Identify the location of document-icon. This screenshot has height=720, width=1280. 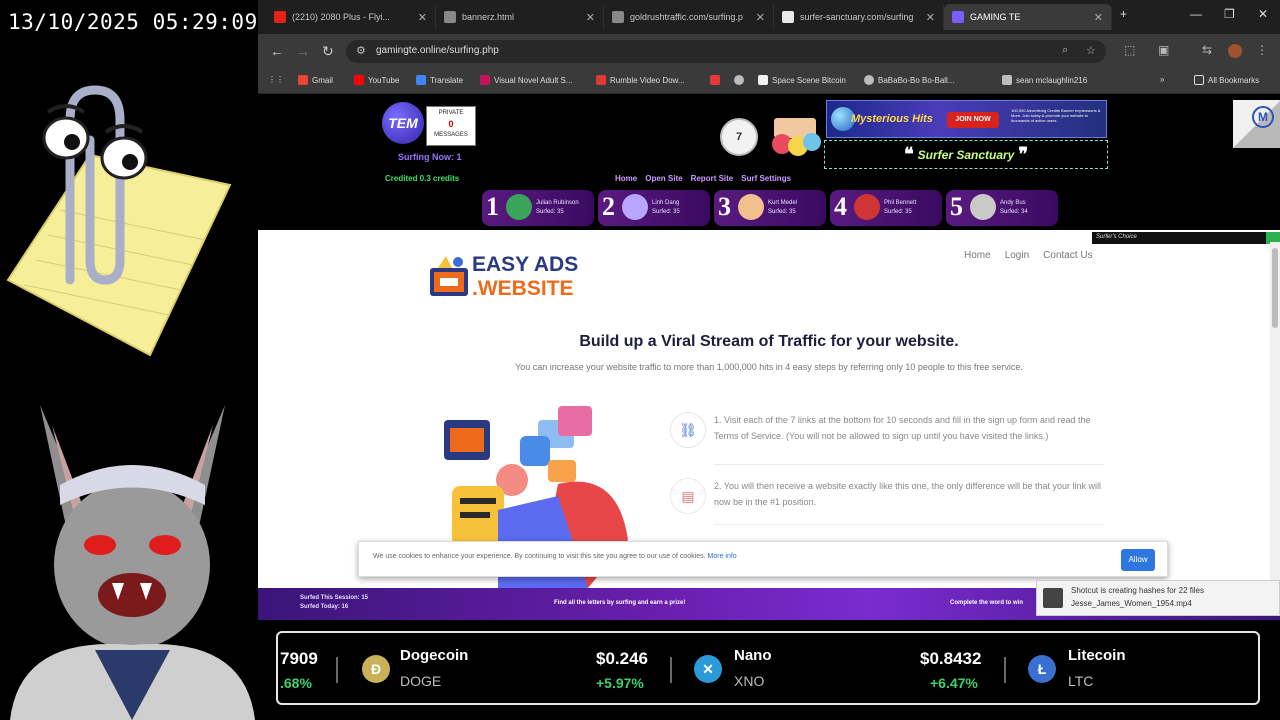
(763, 80).